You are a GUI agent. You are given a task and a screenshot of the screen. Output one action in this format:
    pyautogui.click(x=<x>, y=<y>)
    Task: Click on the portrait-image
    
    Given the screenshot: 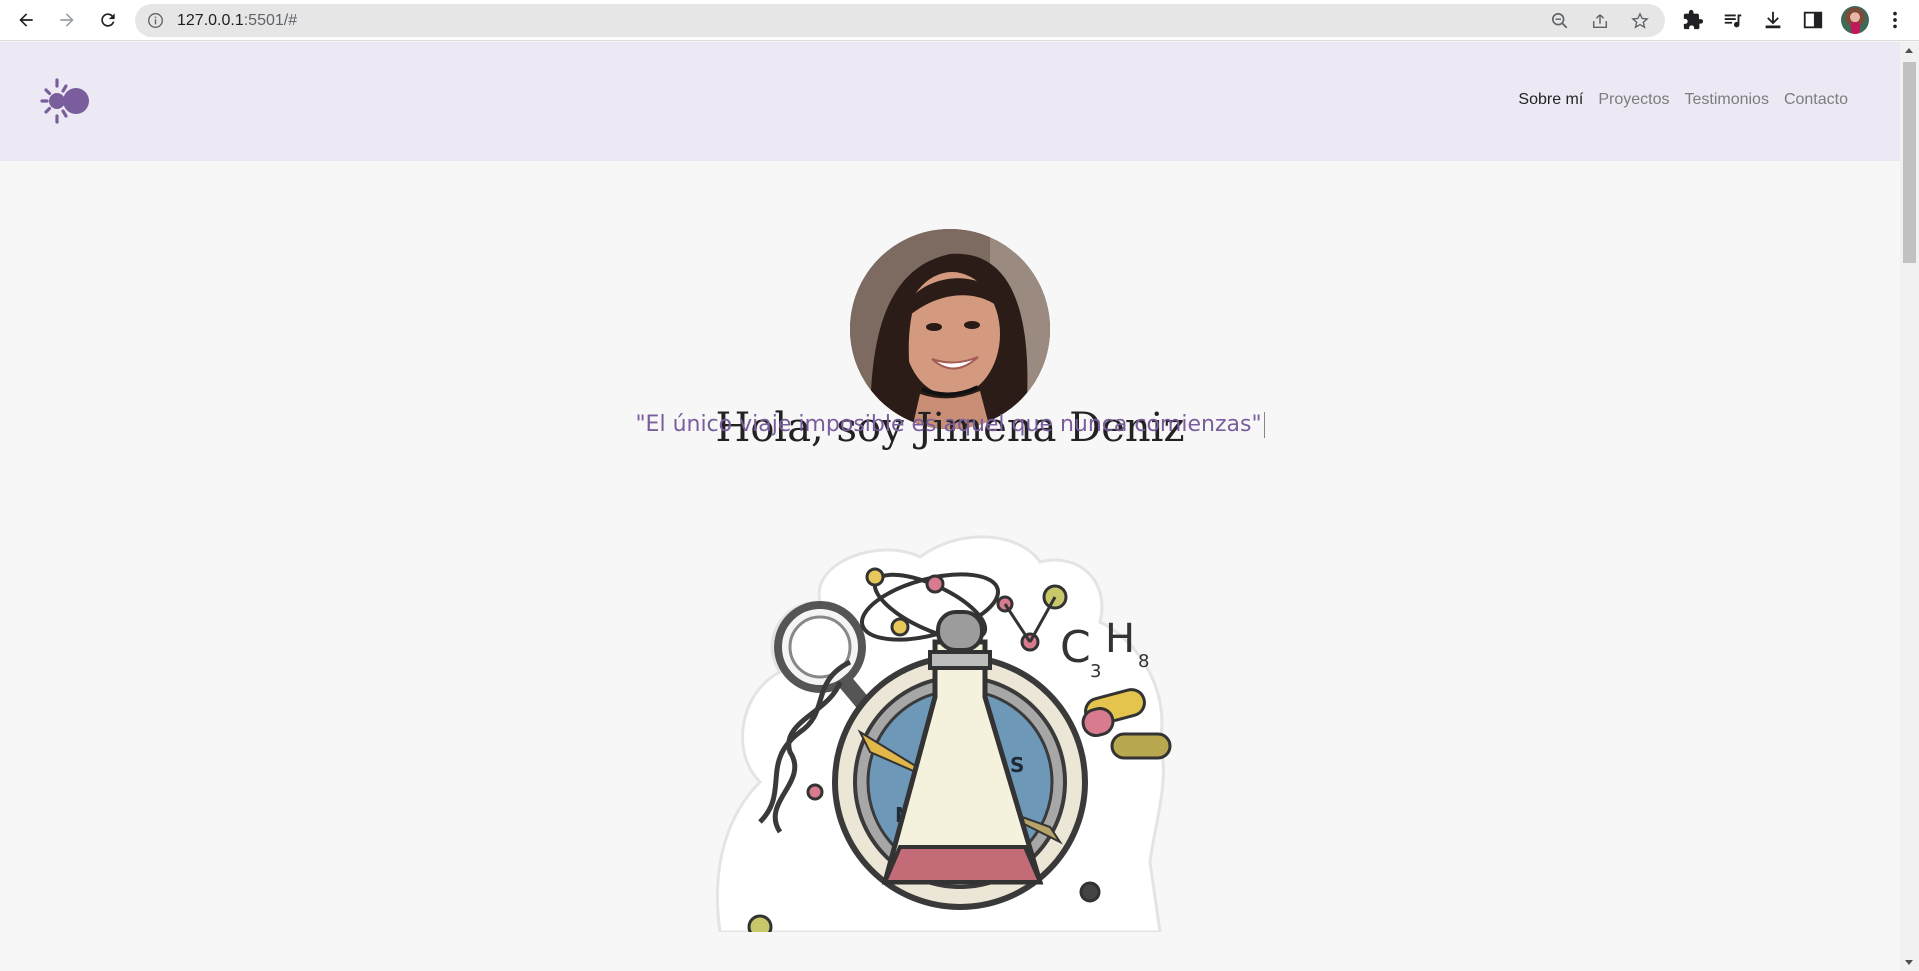 What is the action you would take?
    pyautogui.click(x=950, y=329)
    